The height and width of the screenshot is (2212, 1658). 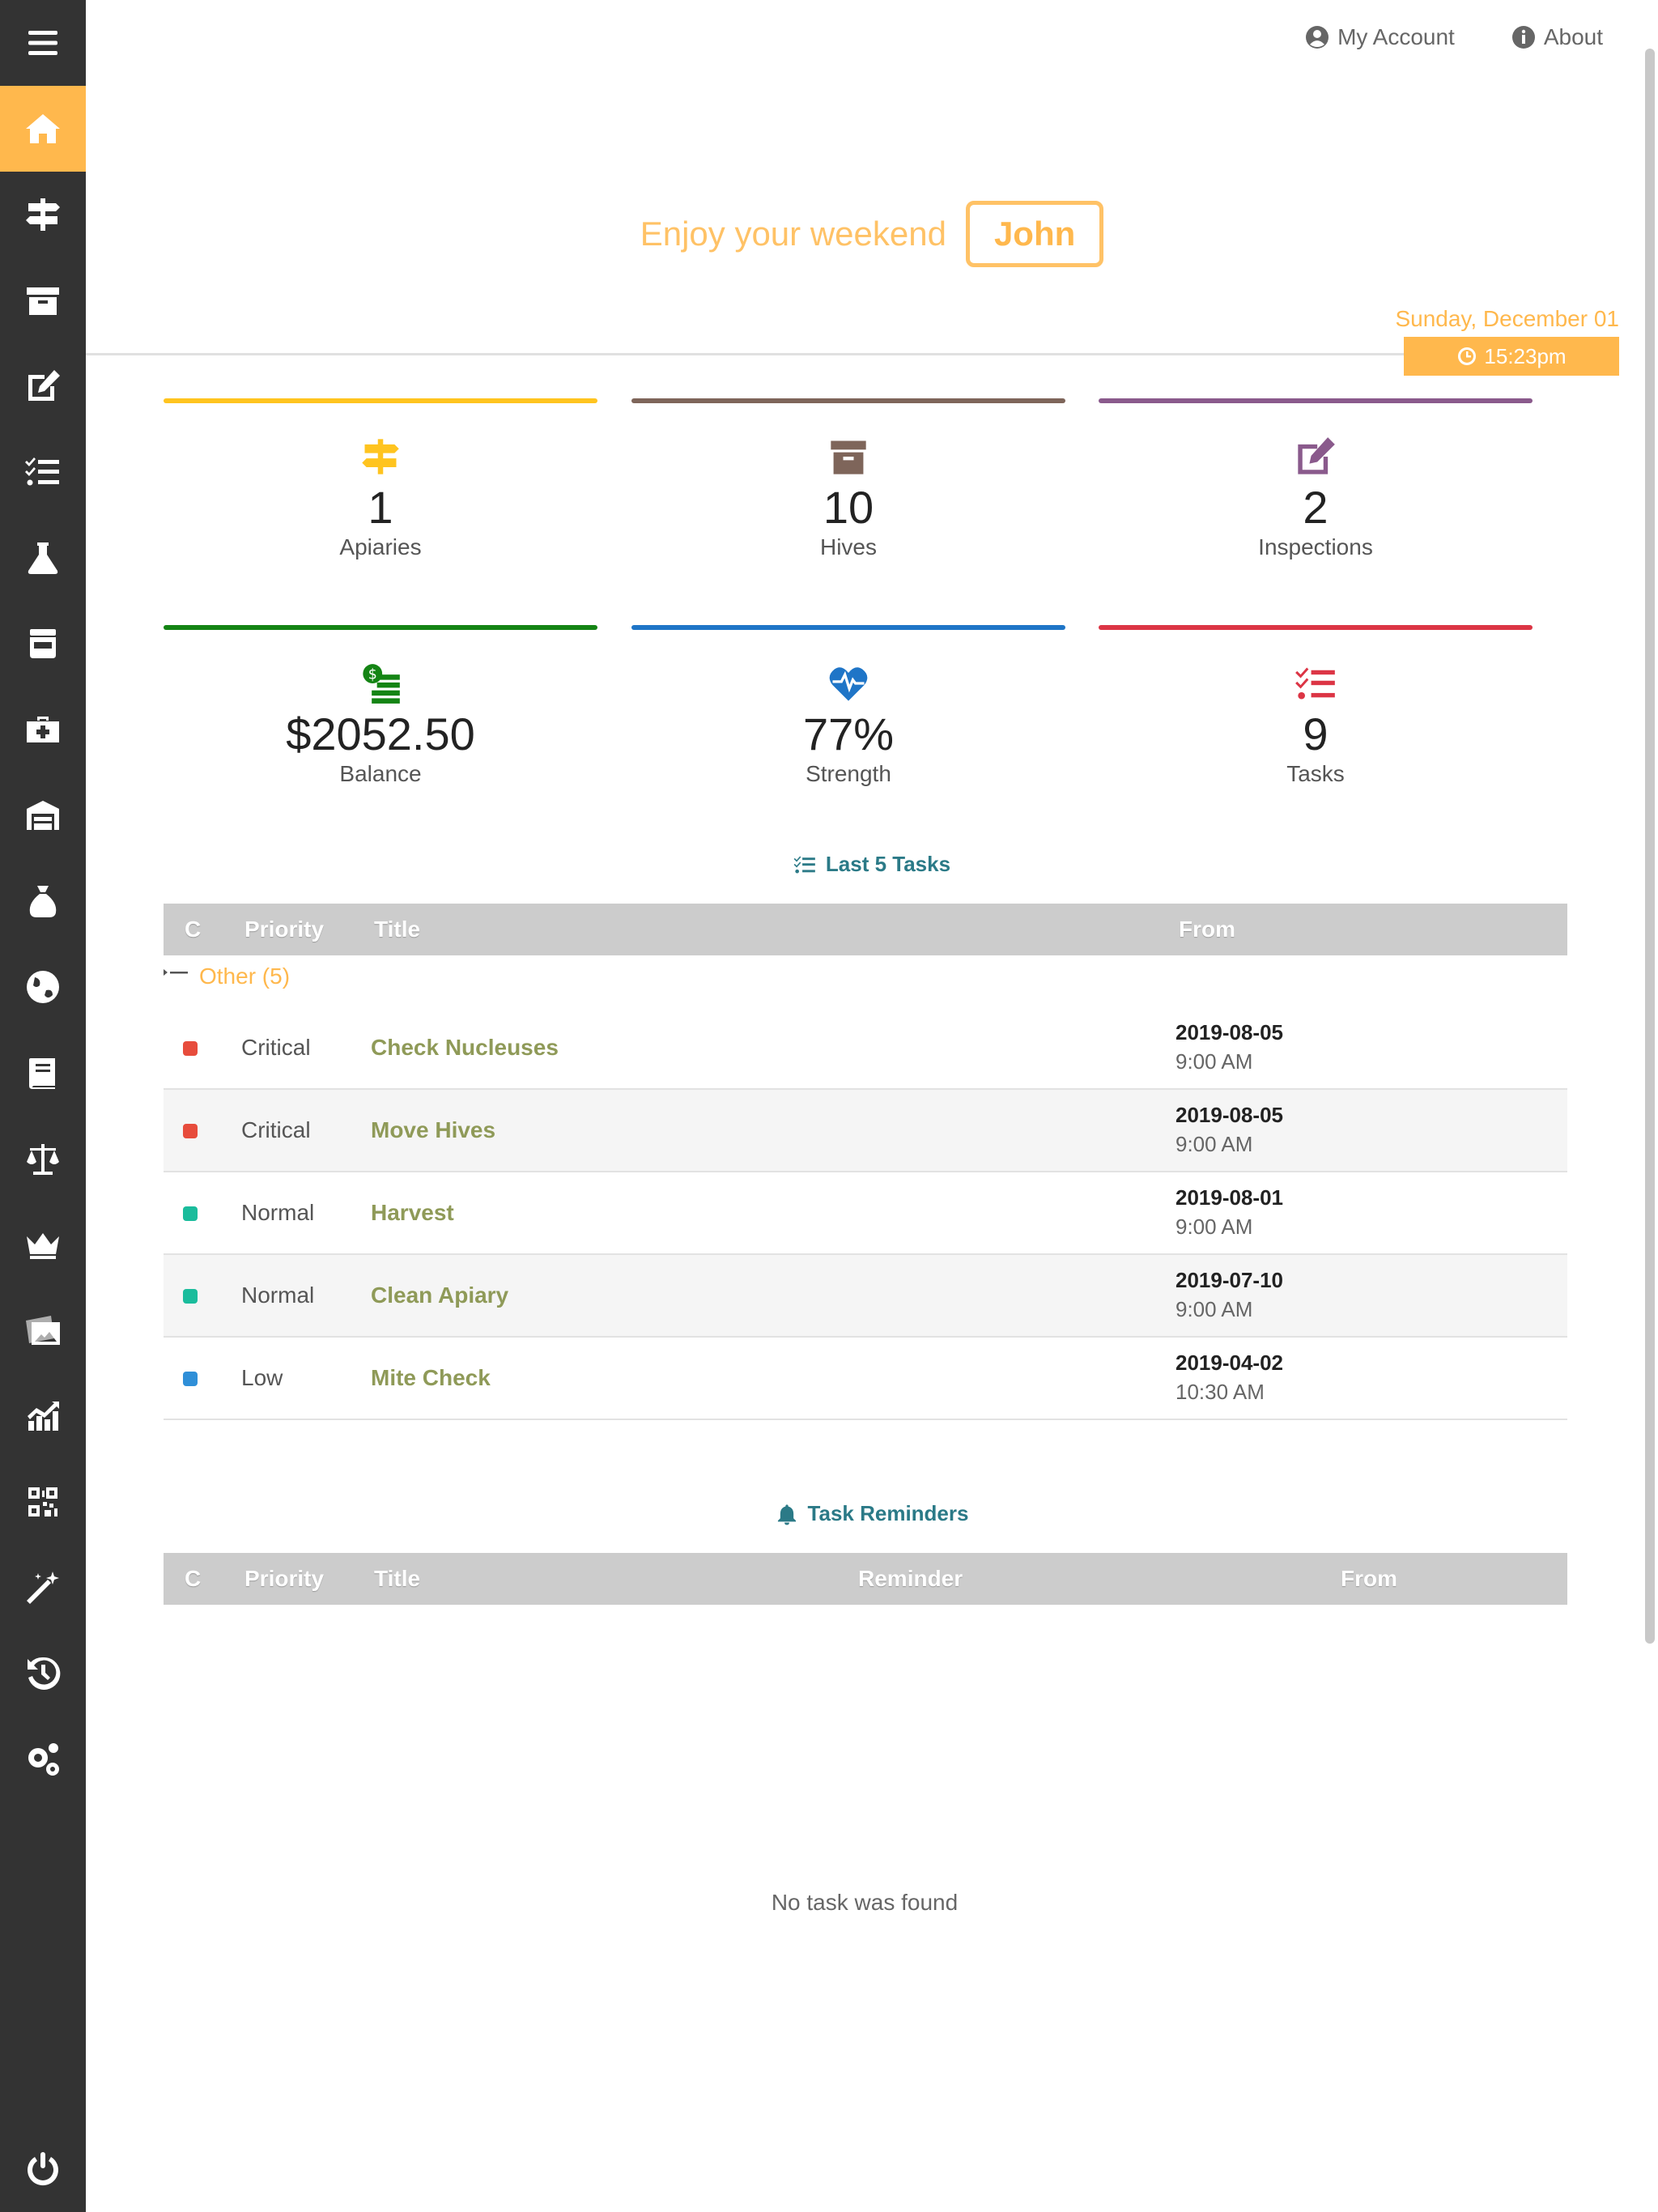 What do you see at coordinates (786, 1515) in the screenshot?
I see `bell-icon` at bounding box center [786, 1515].